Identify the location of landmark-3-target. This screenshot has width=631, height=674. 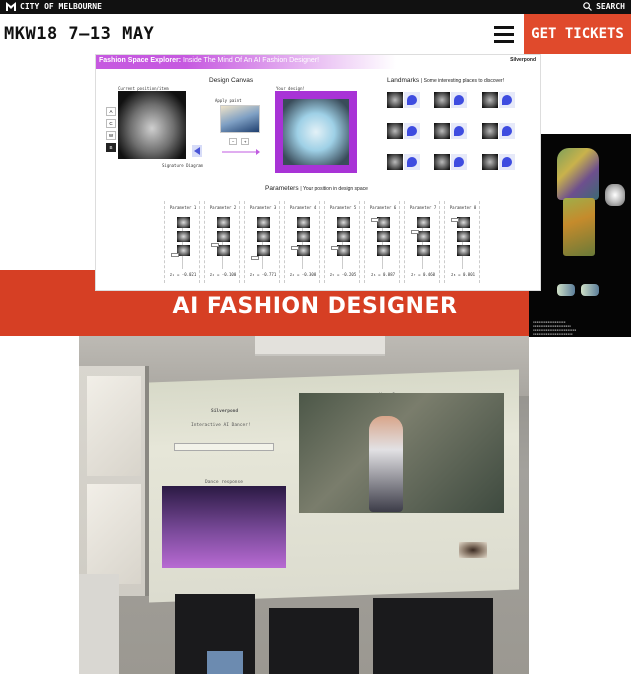
(507, 100).